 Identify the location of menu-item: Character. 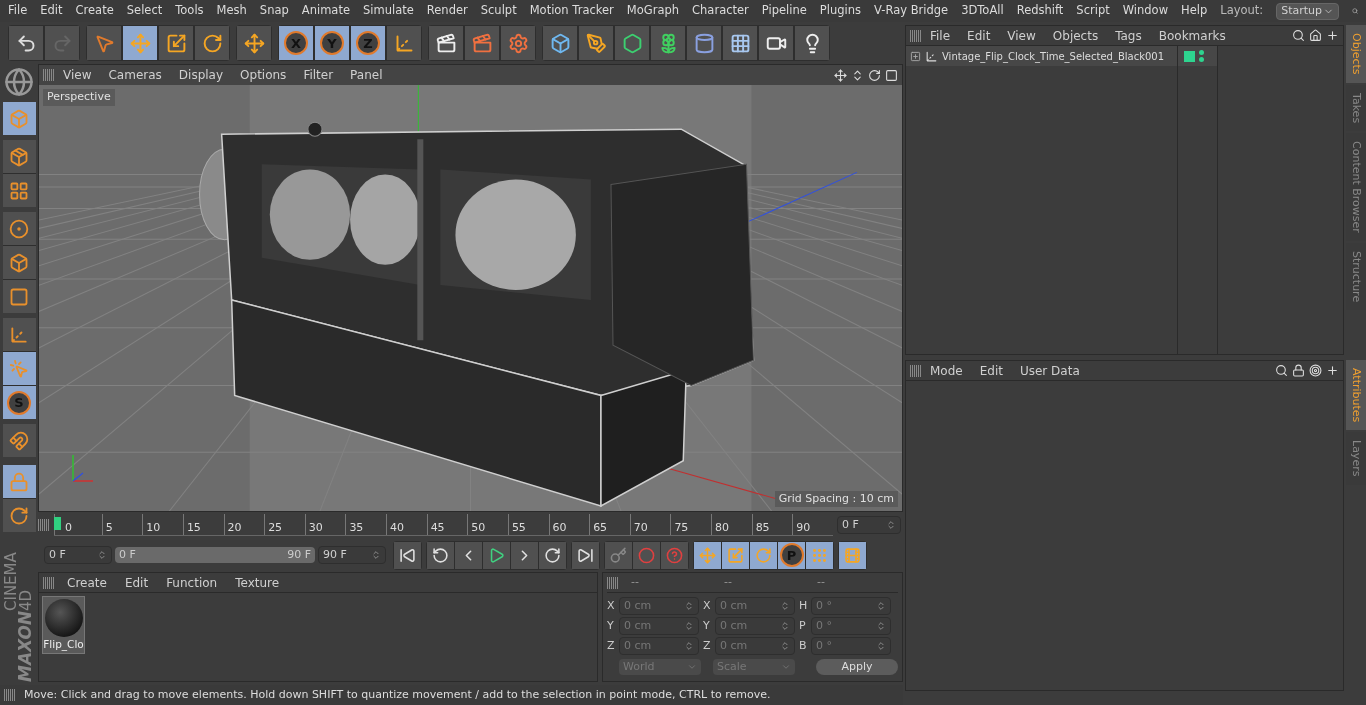
(720, 11).